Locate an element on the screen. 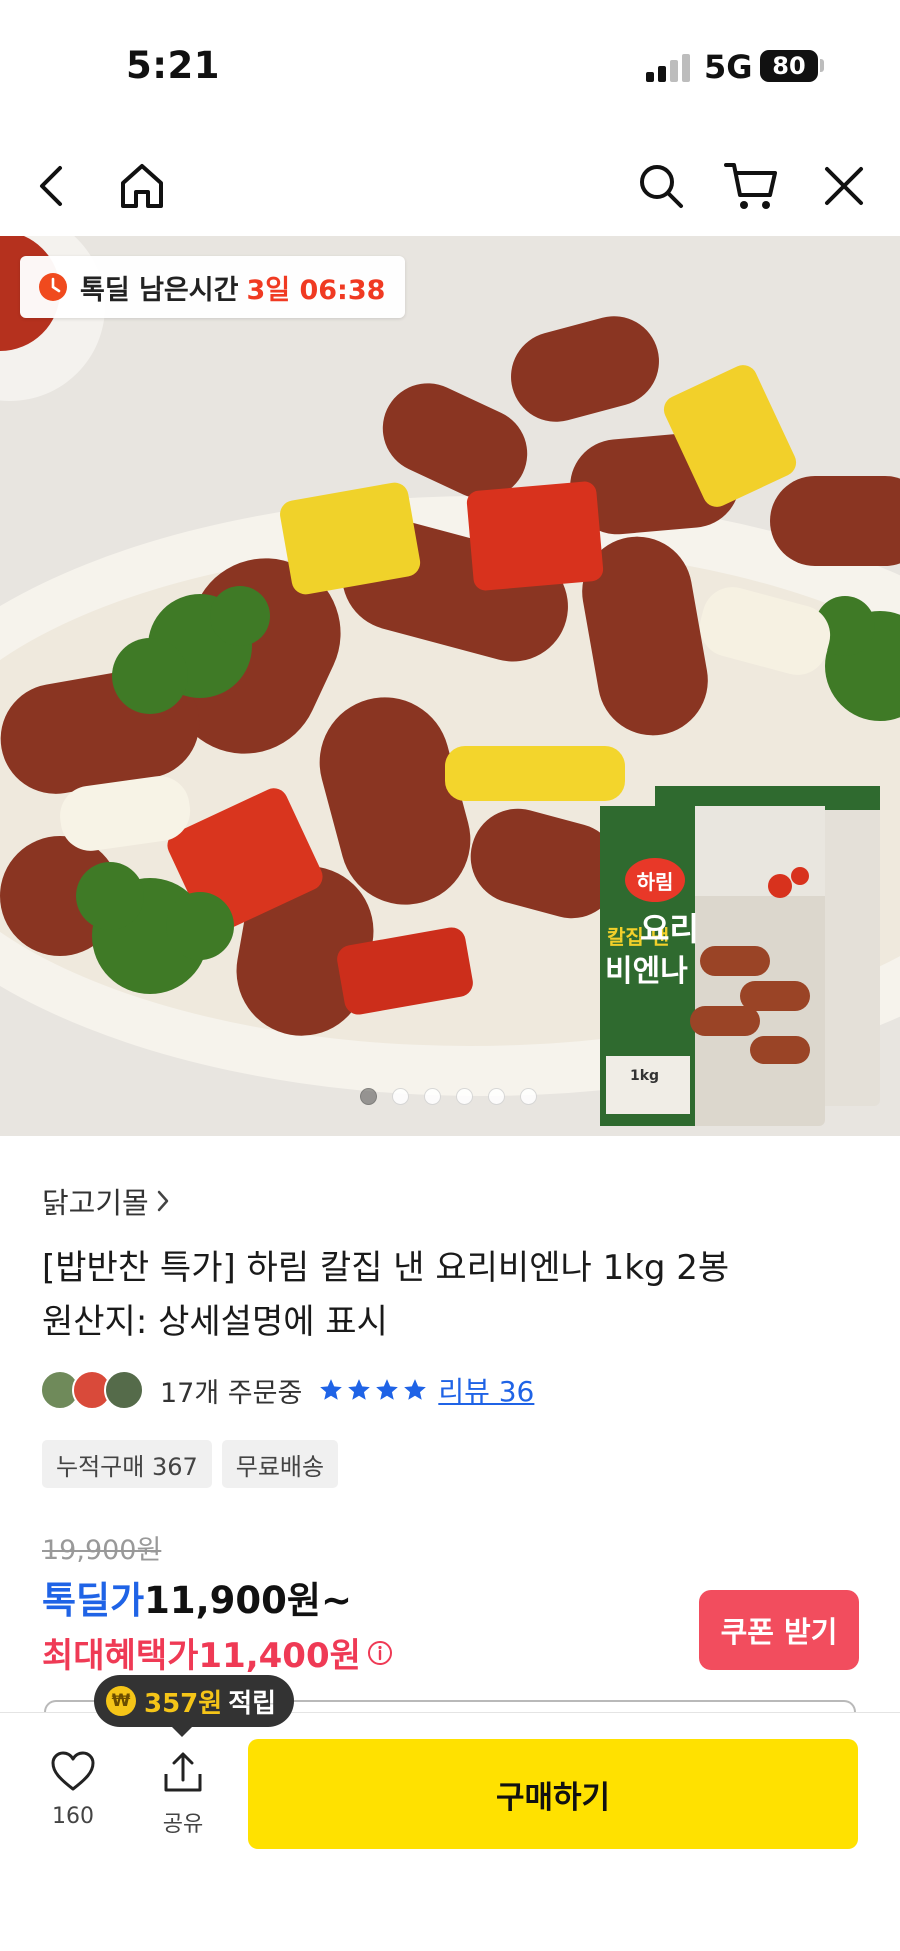  back-icon is located at coordinates (51, 186).